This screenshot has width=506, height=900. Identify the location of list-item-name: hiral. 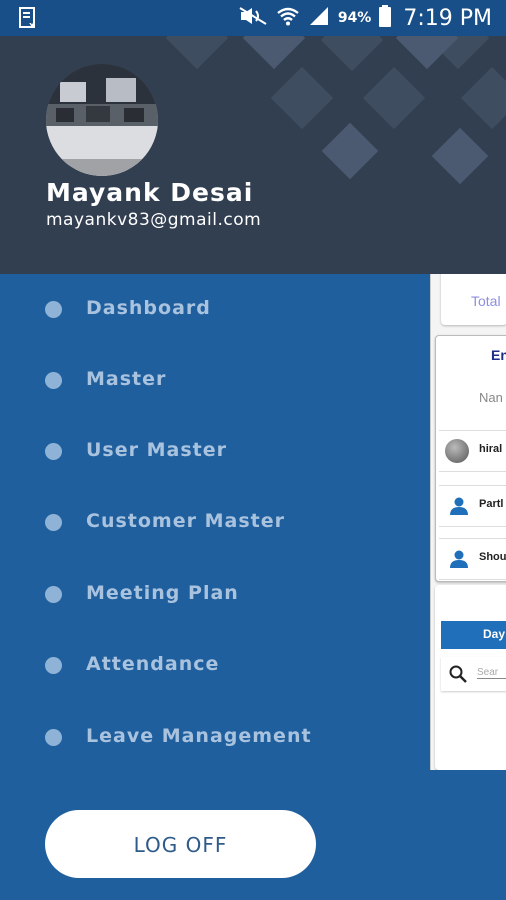
(491, 449).